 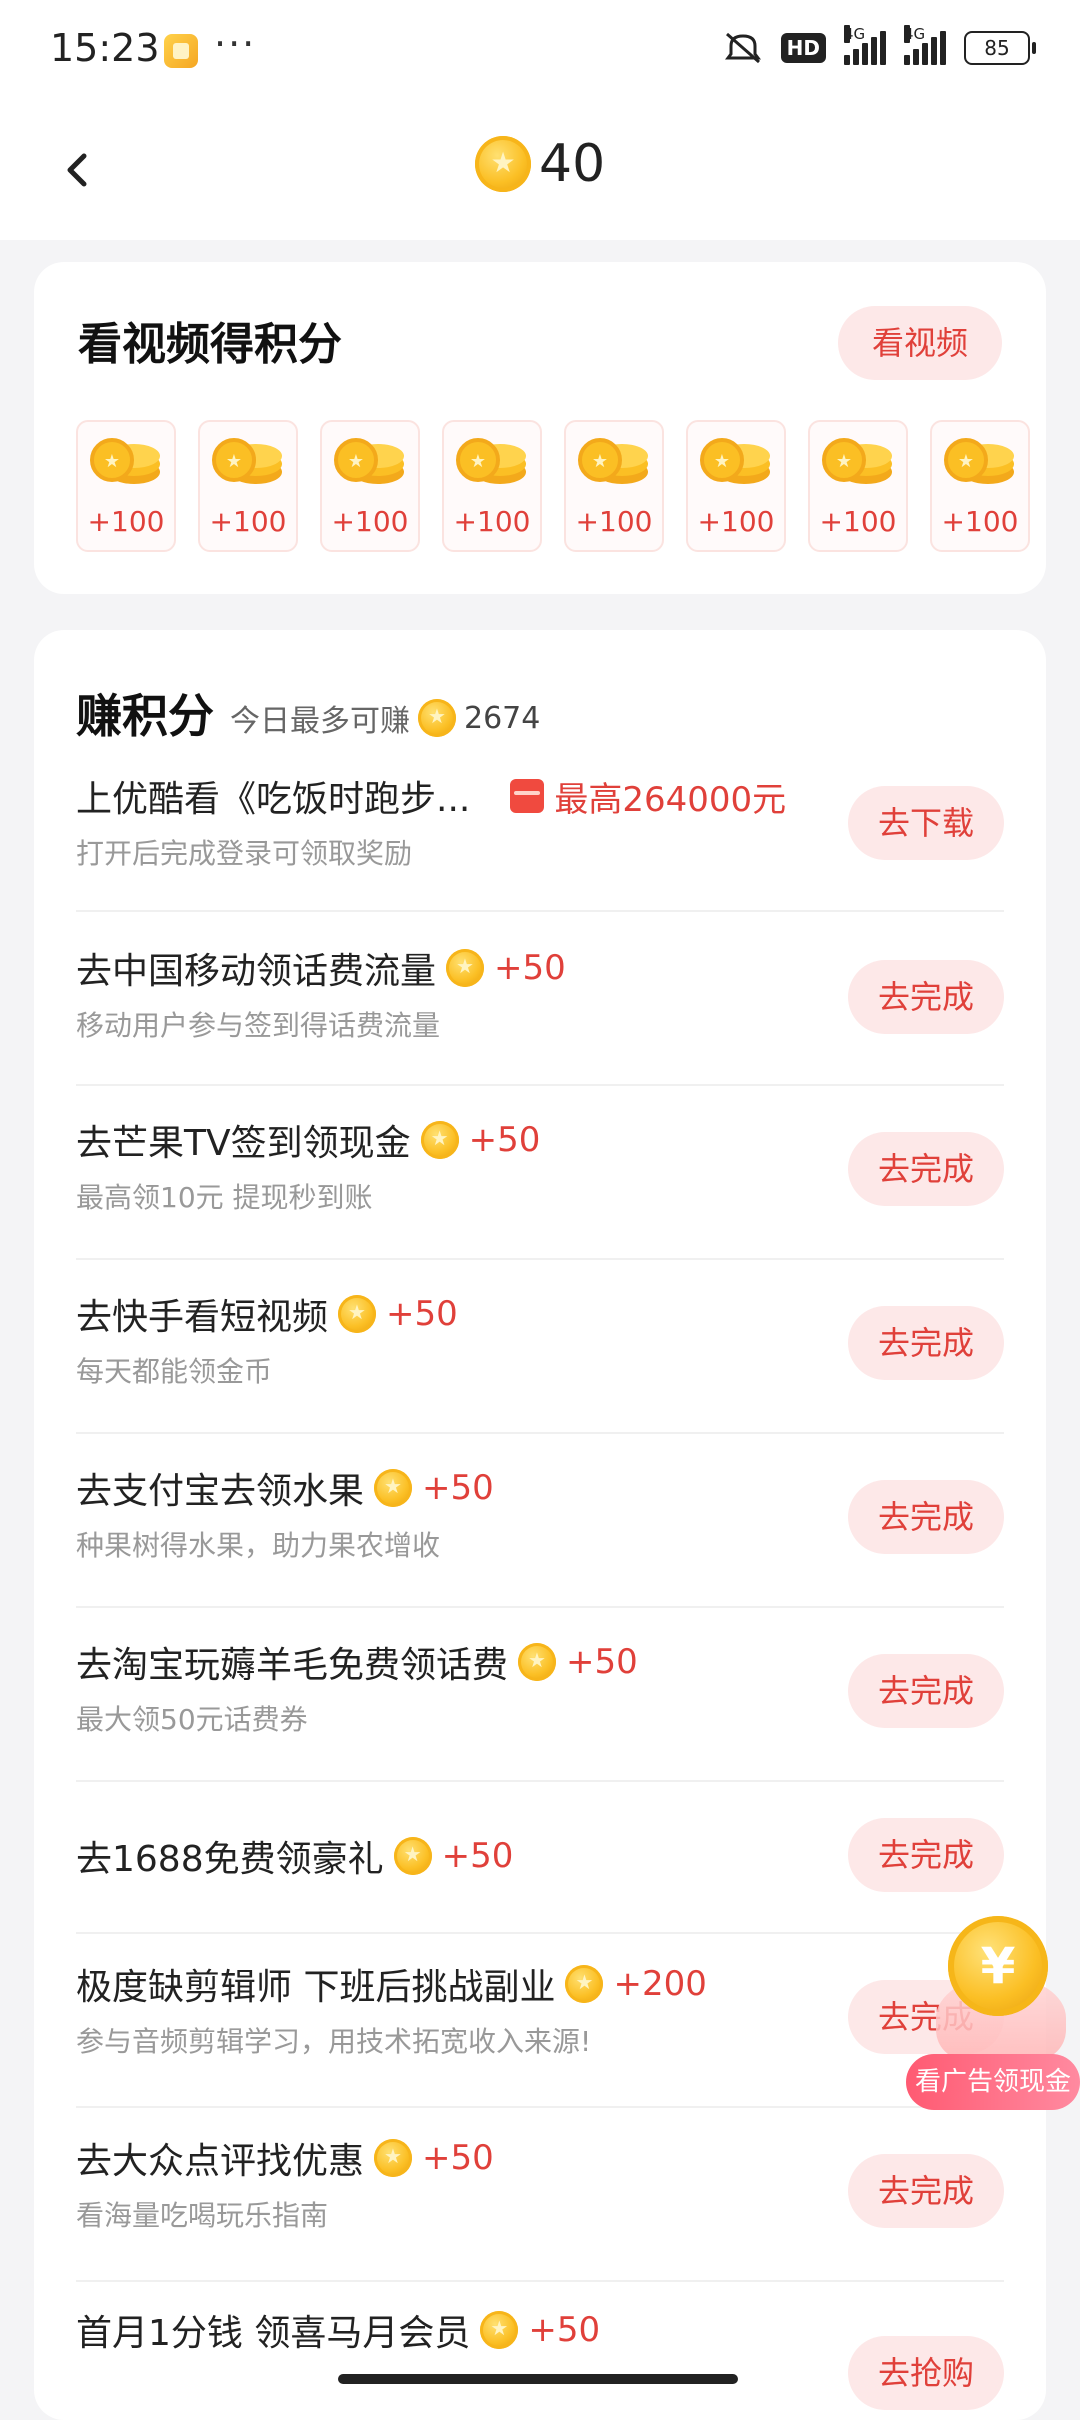 What do you see at coordinates (527, 796) in the screenshot?
I see `red-packet-icon` at bounding box center [527, 796].